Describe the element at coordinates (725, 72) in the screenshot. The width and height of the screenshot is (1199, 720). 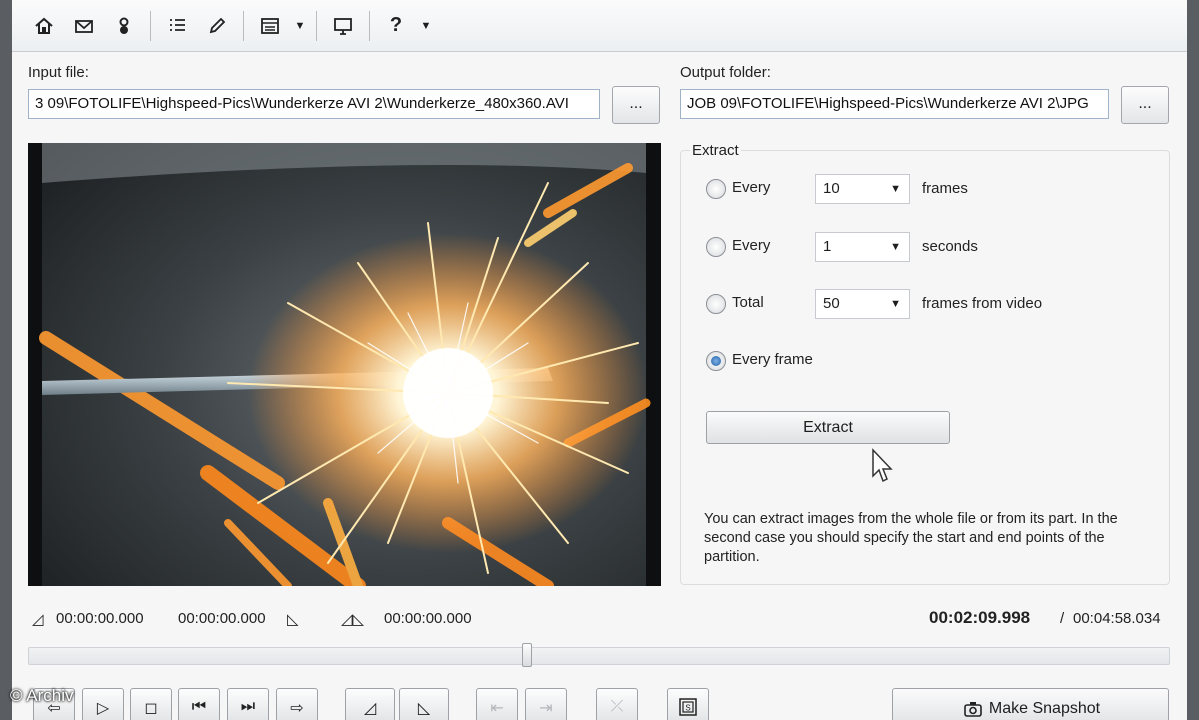
I see `output-folder-label: Output folder:` at that location.